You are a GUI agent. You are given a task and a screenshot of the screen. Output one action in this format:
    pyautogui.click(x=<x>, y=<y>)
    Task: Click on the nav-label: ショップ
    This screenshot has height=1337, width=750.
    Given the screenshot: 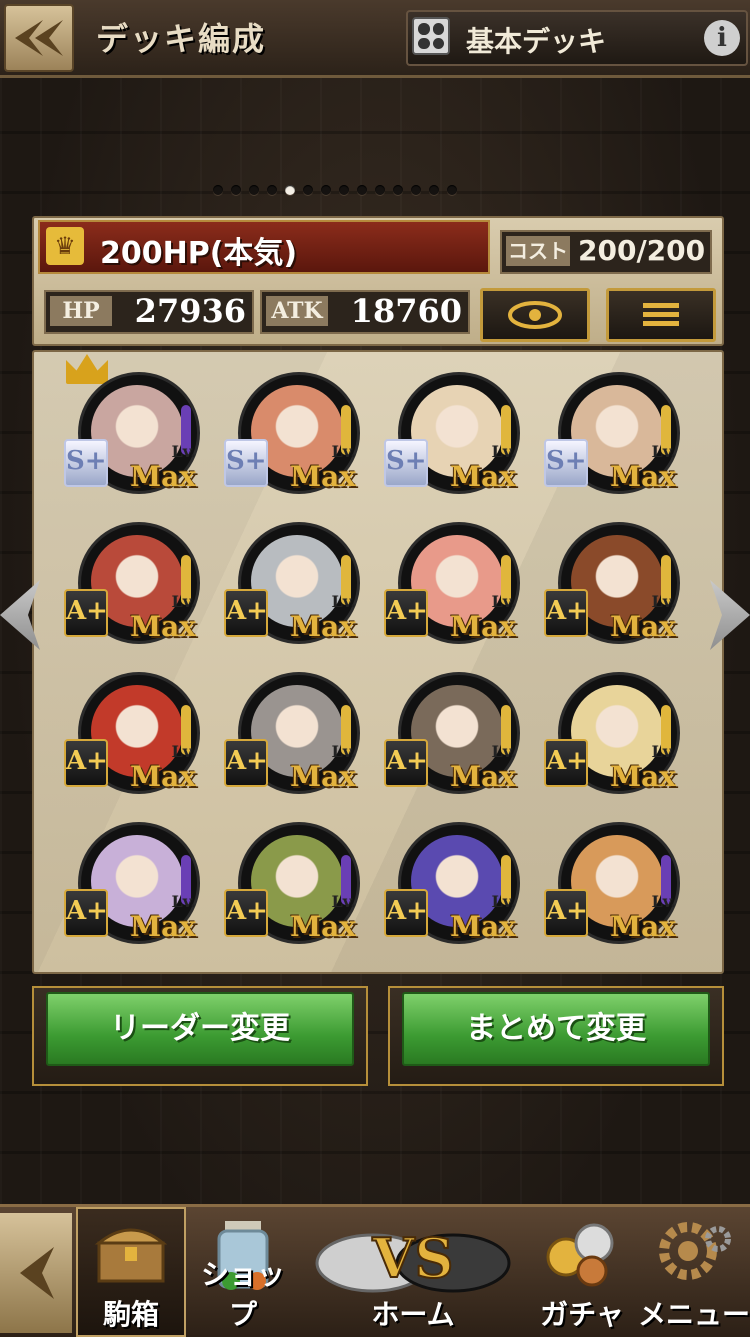 What is the action you would take?
    pyautogui.click(x=242, y=1294)
    